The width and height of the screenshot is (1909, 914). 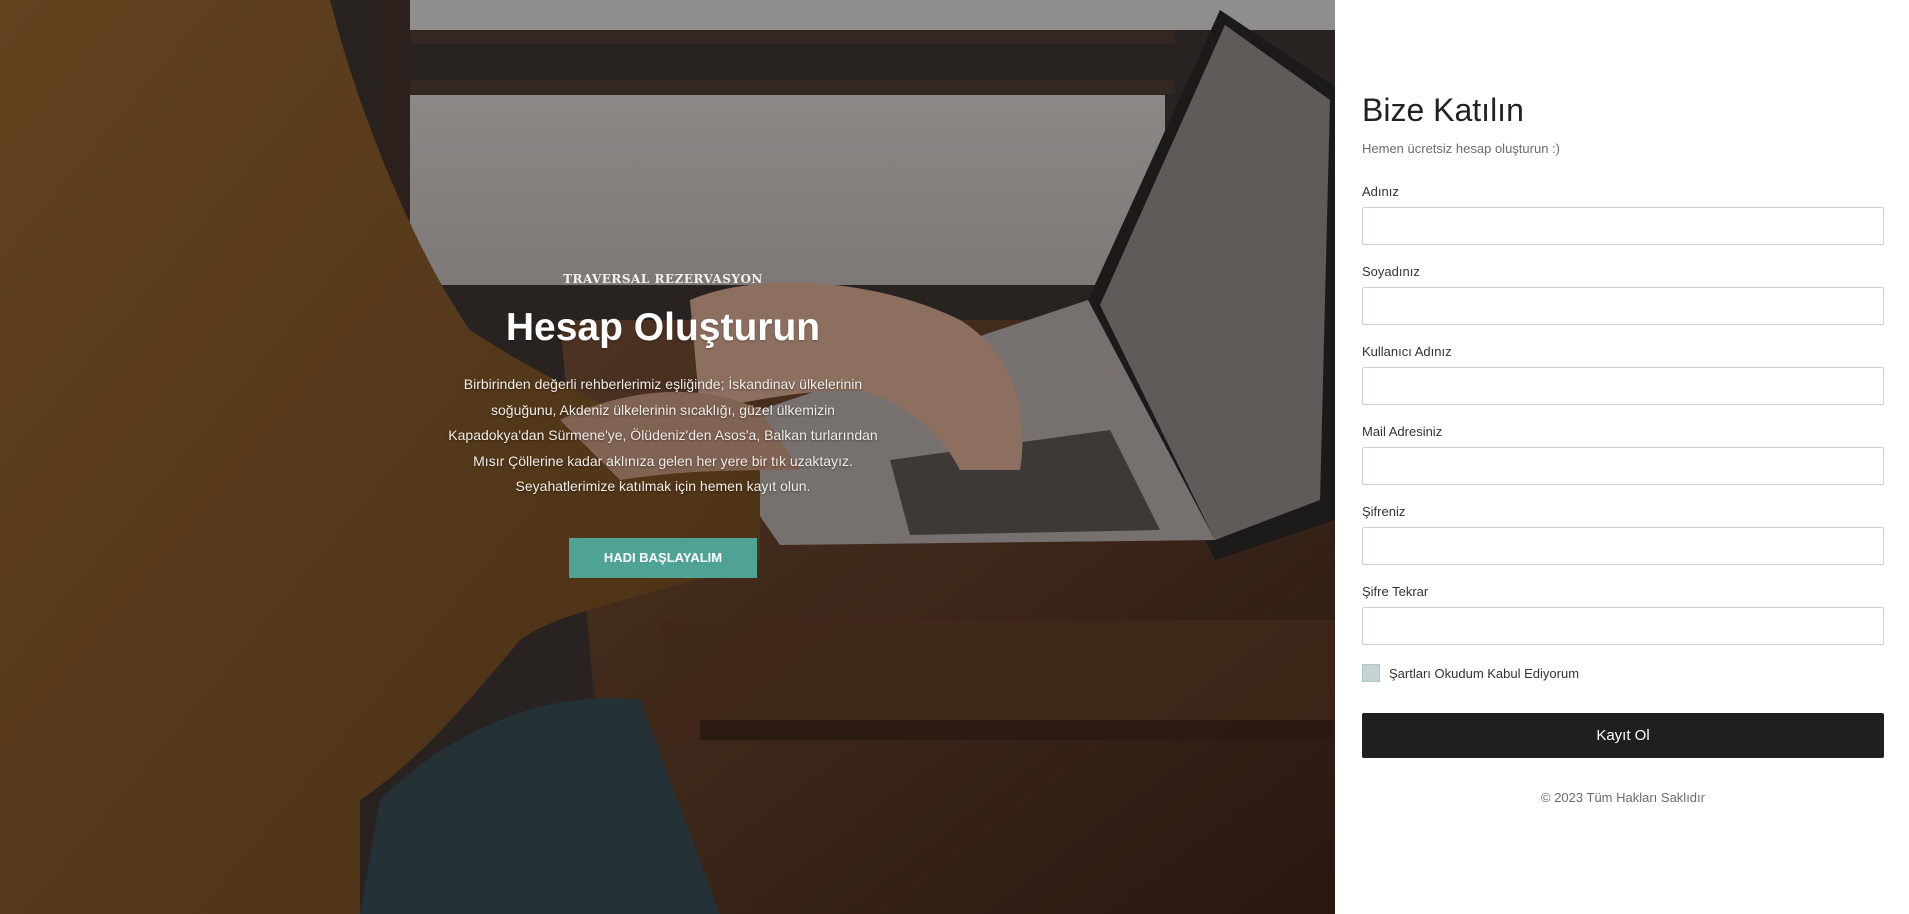 I want to click on last-name-label: Soyadınız, so click(x=1391, y=271).